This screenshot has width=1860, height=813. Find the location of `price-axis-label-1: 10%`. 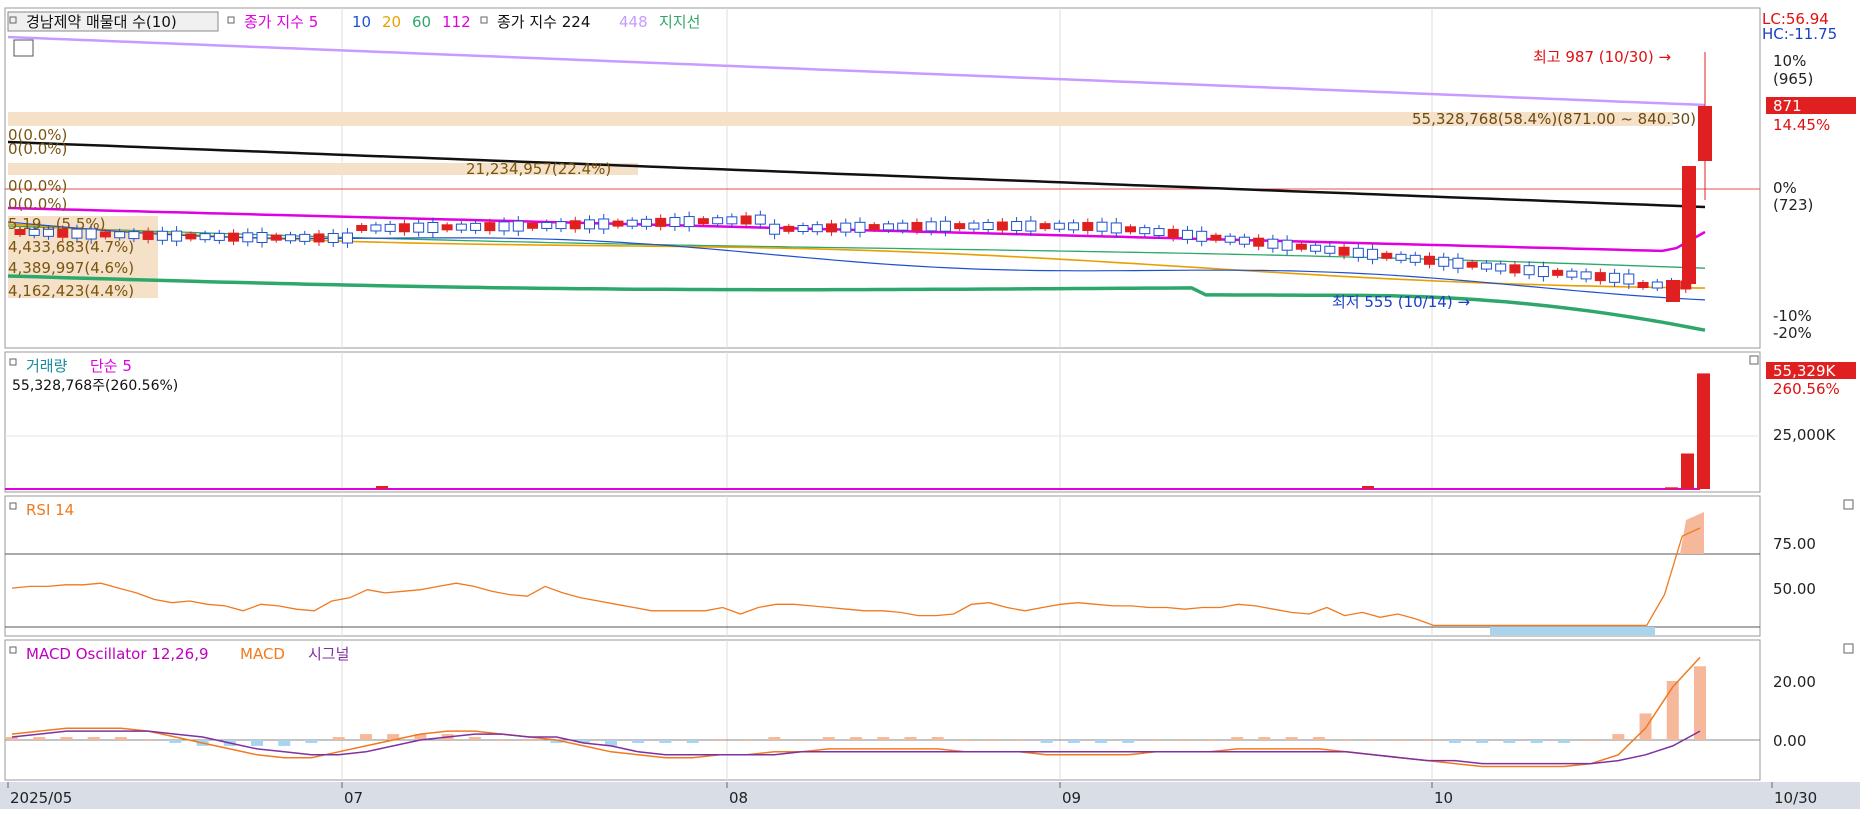

price-axis-label-1: 10% is located at coordinates (1789, 61).